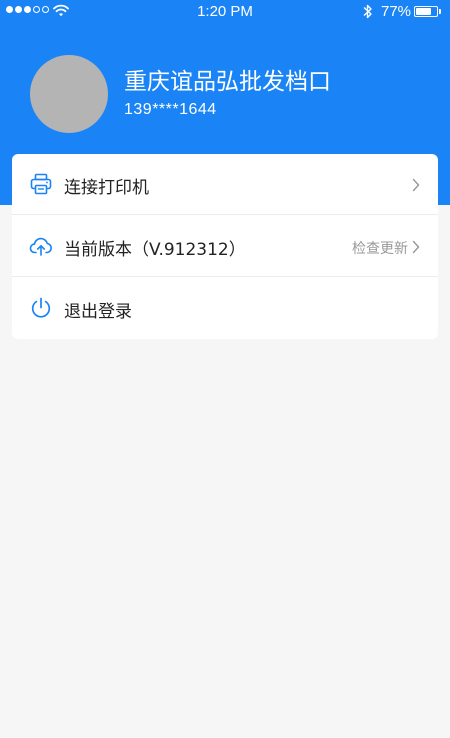  Describe the element at coordinates (440, 11) in the screenshot. I see `battery-cap` at that location.